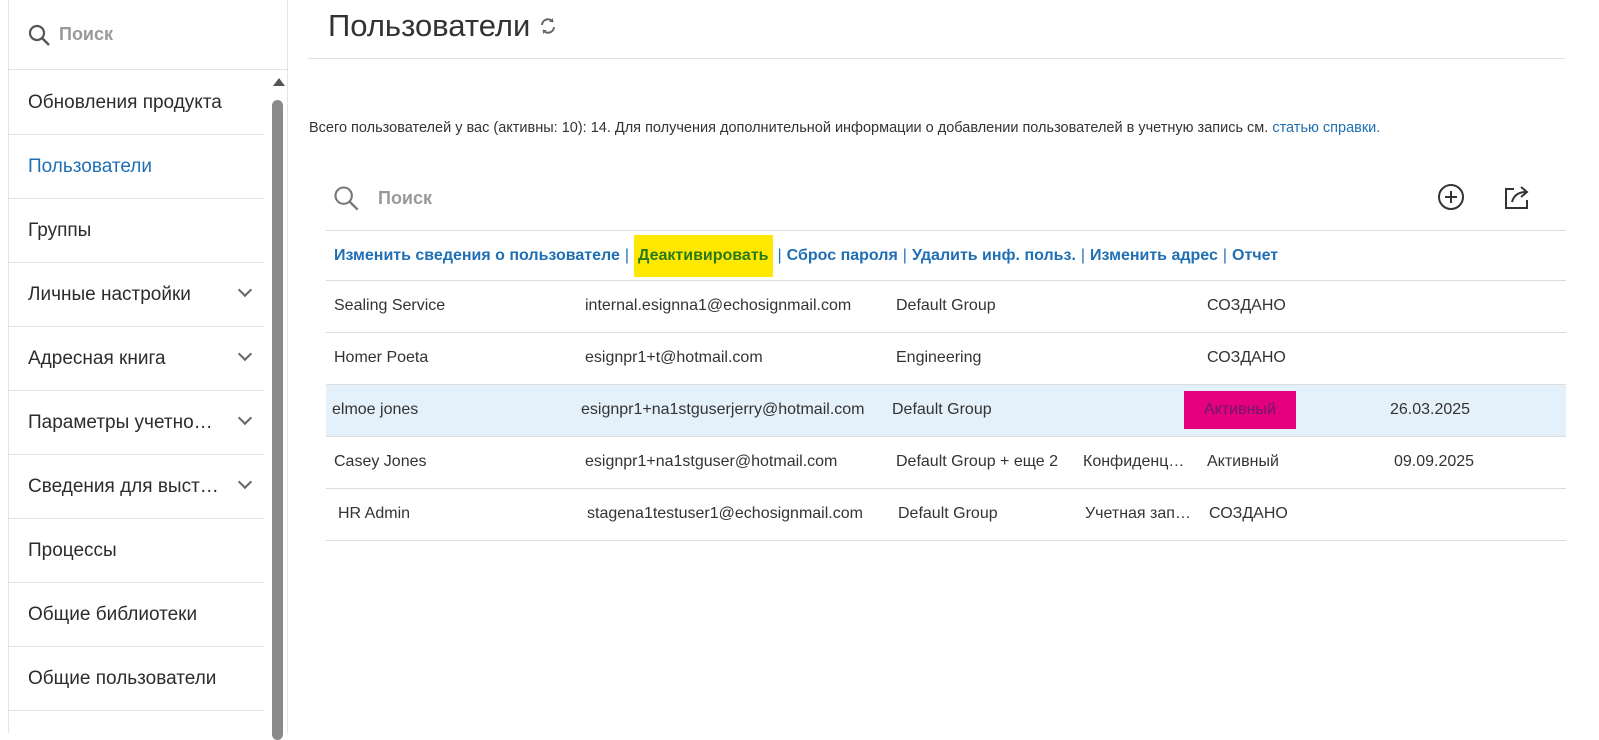 This screenshot has width=1599, height=740. Describe the element at coordinates (725, 513) in the screenshot. I see `cell-email: stagena1testuser1@echosignmail.com` at that location.